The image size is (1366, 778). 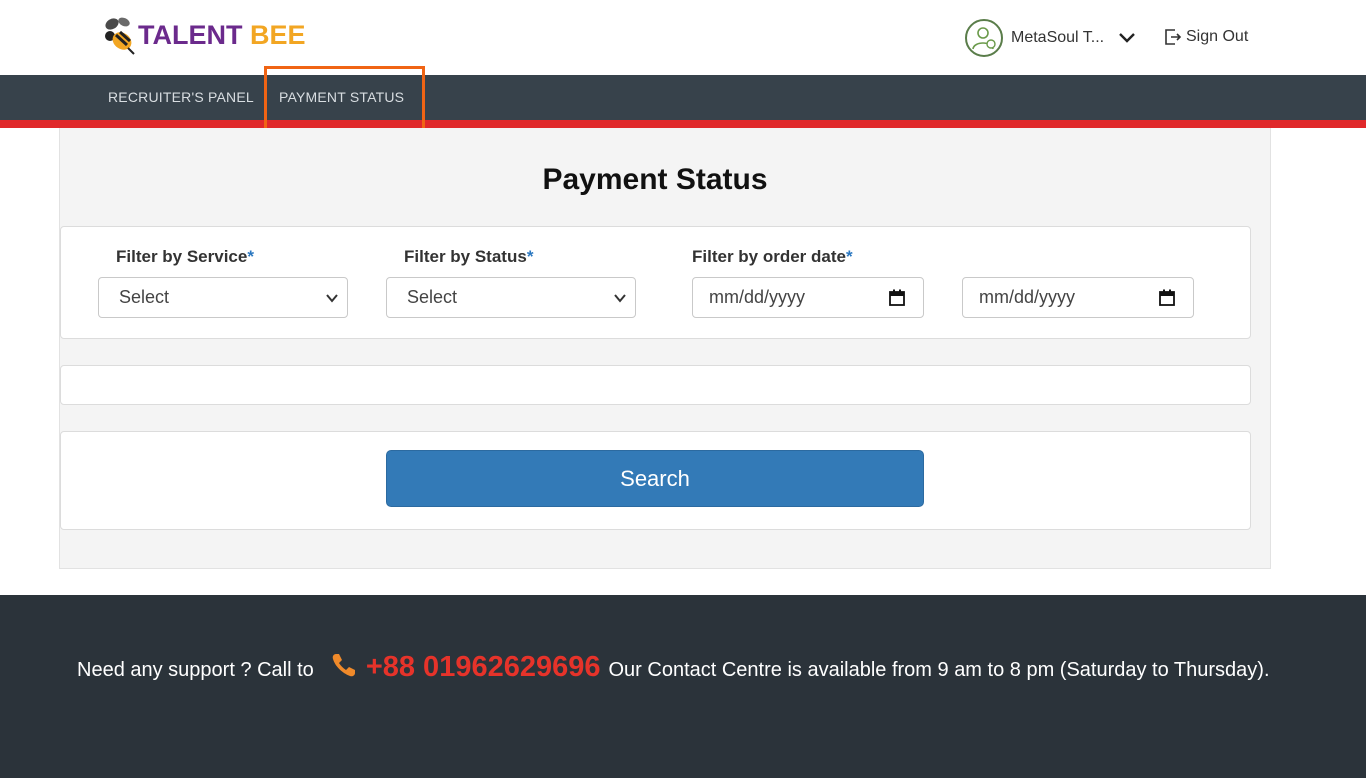 I want to click on sign-out-icon, so click(x=1173, y=37).